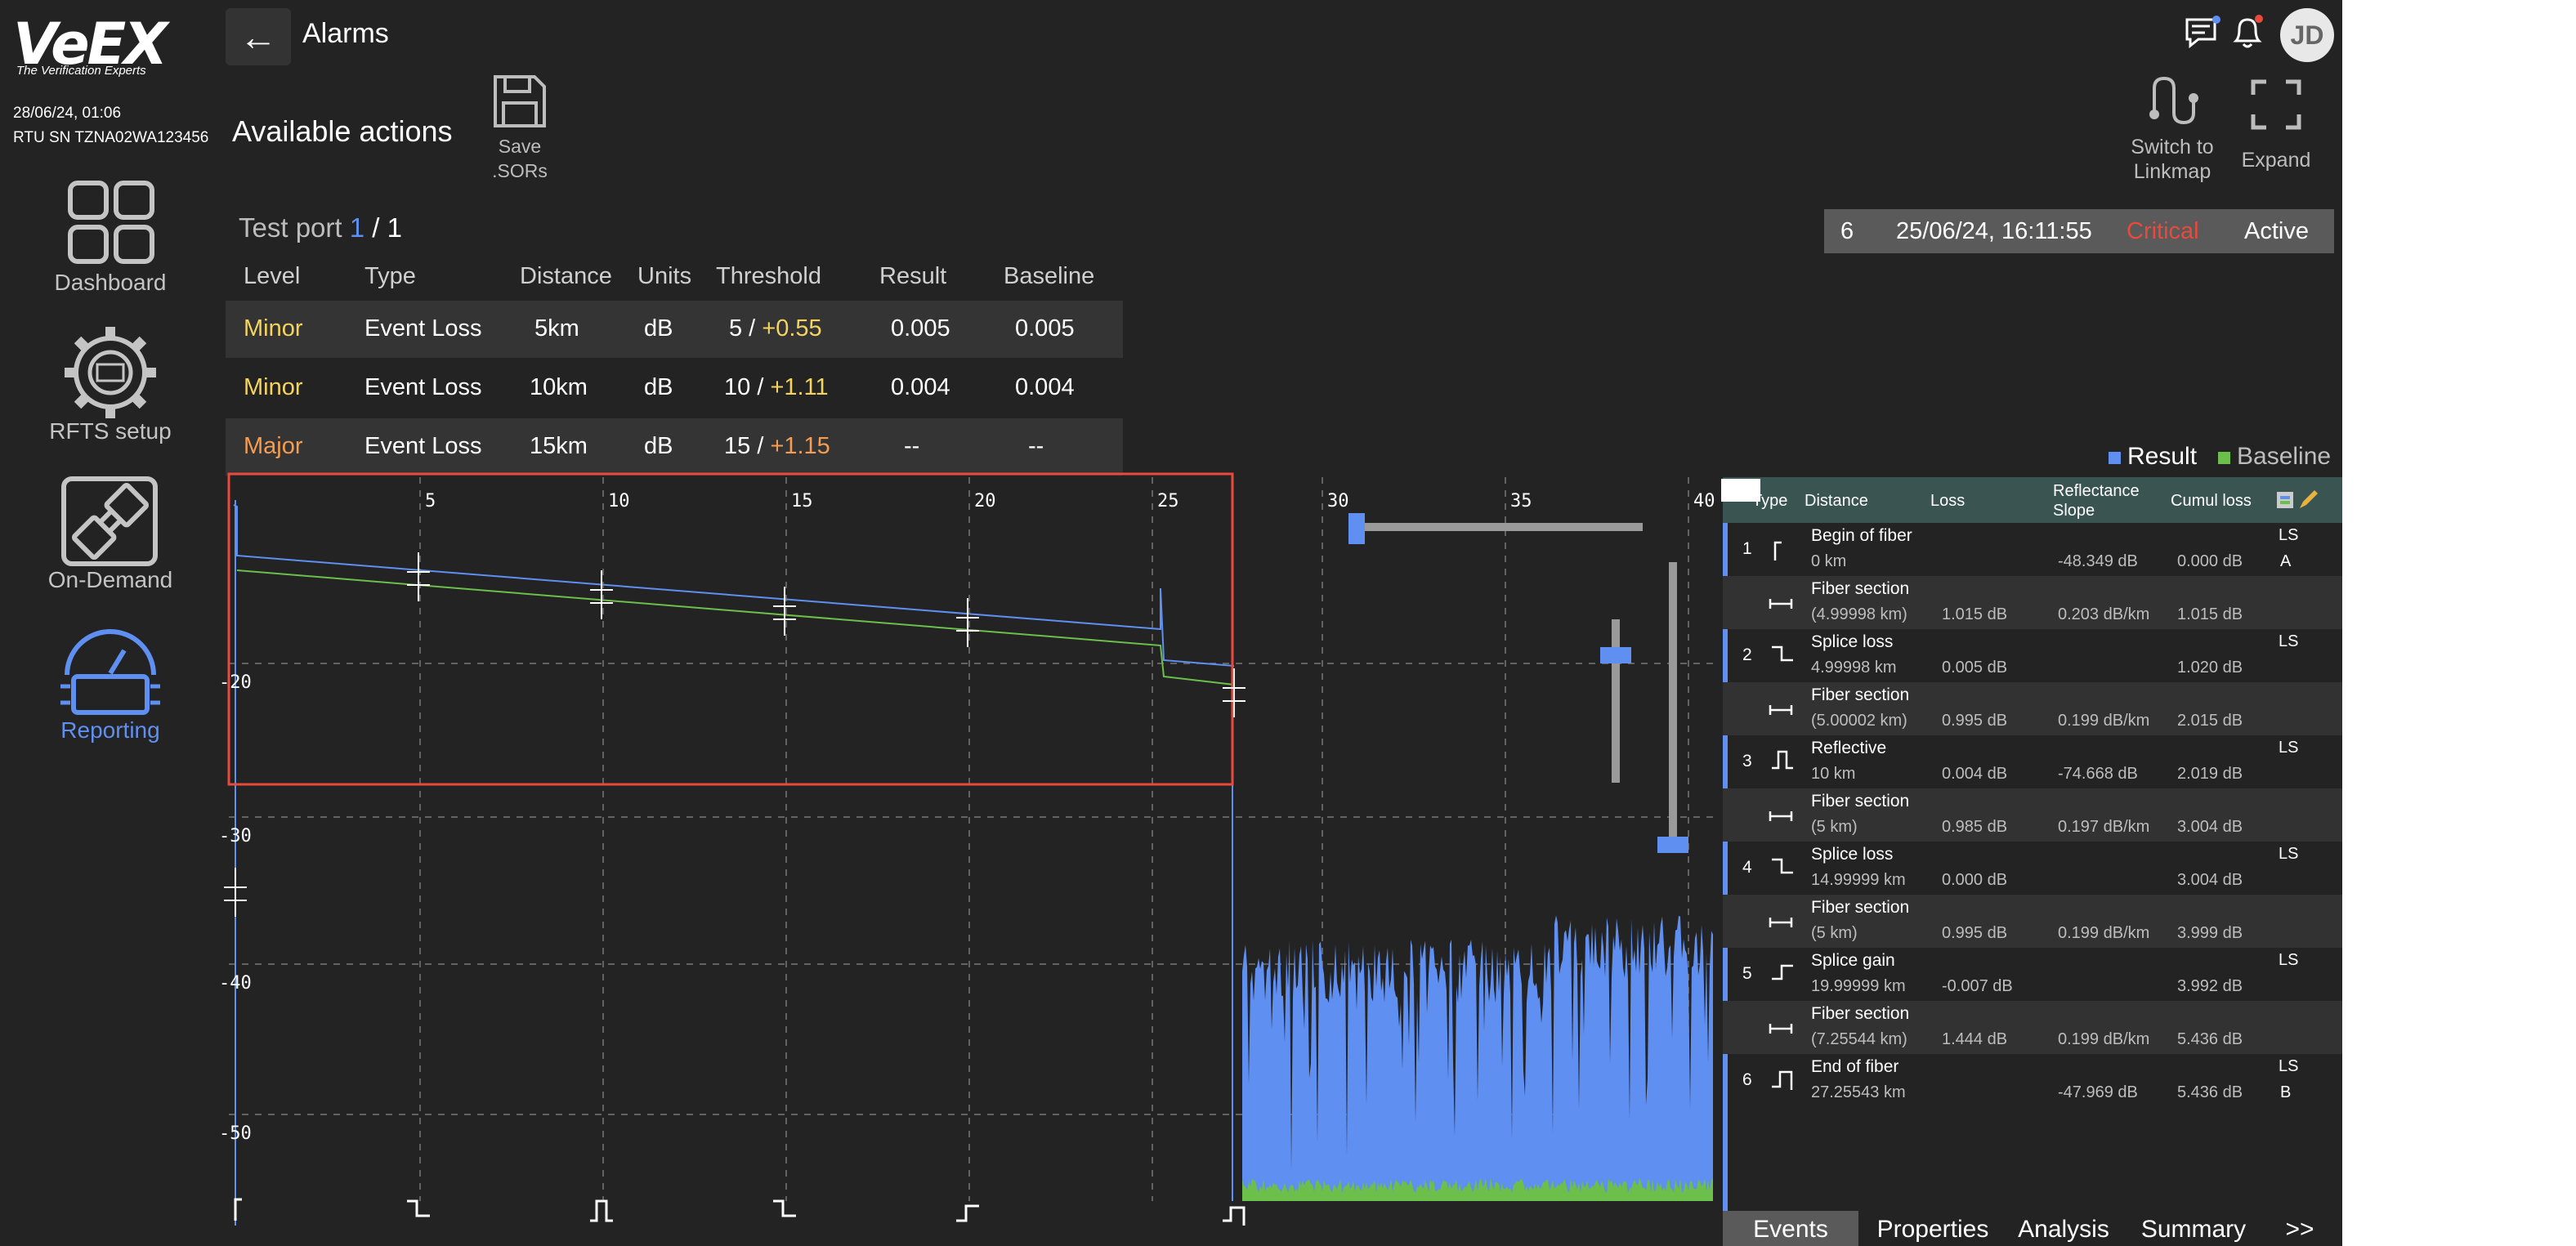 The width and height of the screenshot is (2576, 1246). What do you see at coordinates (2299, 1228) in the screenshot?
I see `tab-more: >>` at bounding box center [2299, 1228].